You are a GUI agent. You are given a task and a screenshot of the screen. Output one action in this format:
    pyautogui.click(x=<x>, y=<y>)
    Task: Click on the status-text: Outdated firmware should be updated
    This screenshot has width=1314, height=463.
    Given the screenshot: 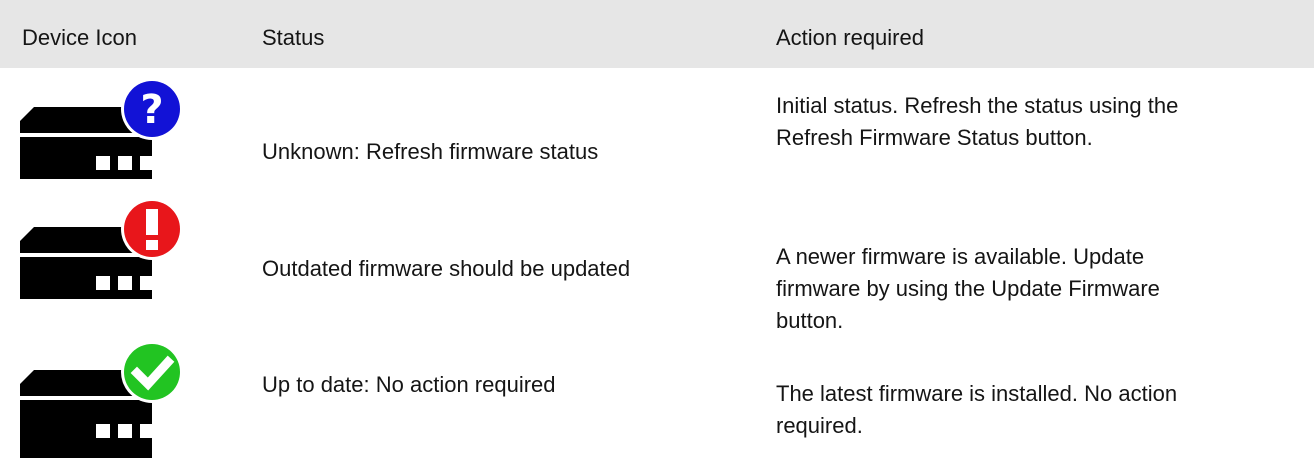 What is the action you would take?
    pyautogui.click(x=446, y=268)
    